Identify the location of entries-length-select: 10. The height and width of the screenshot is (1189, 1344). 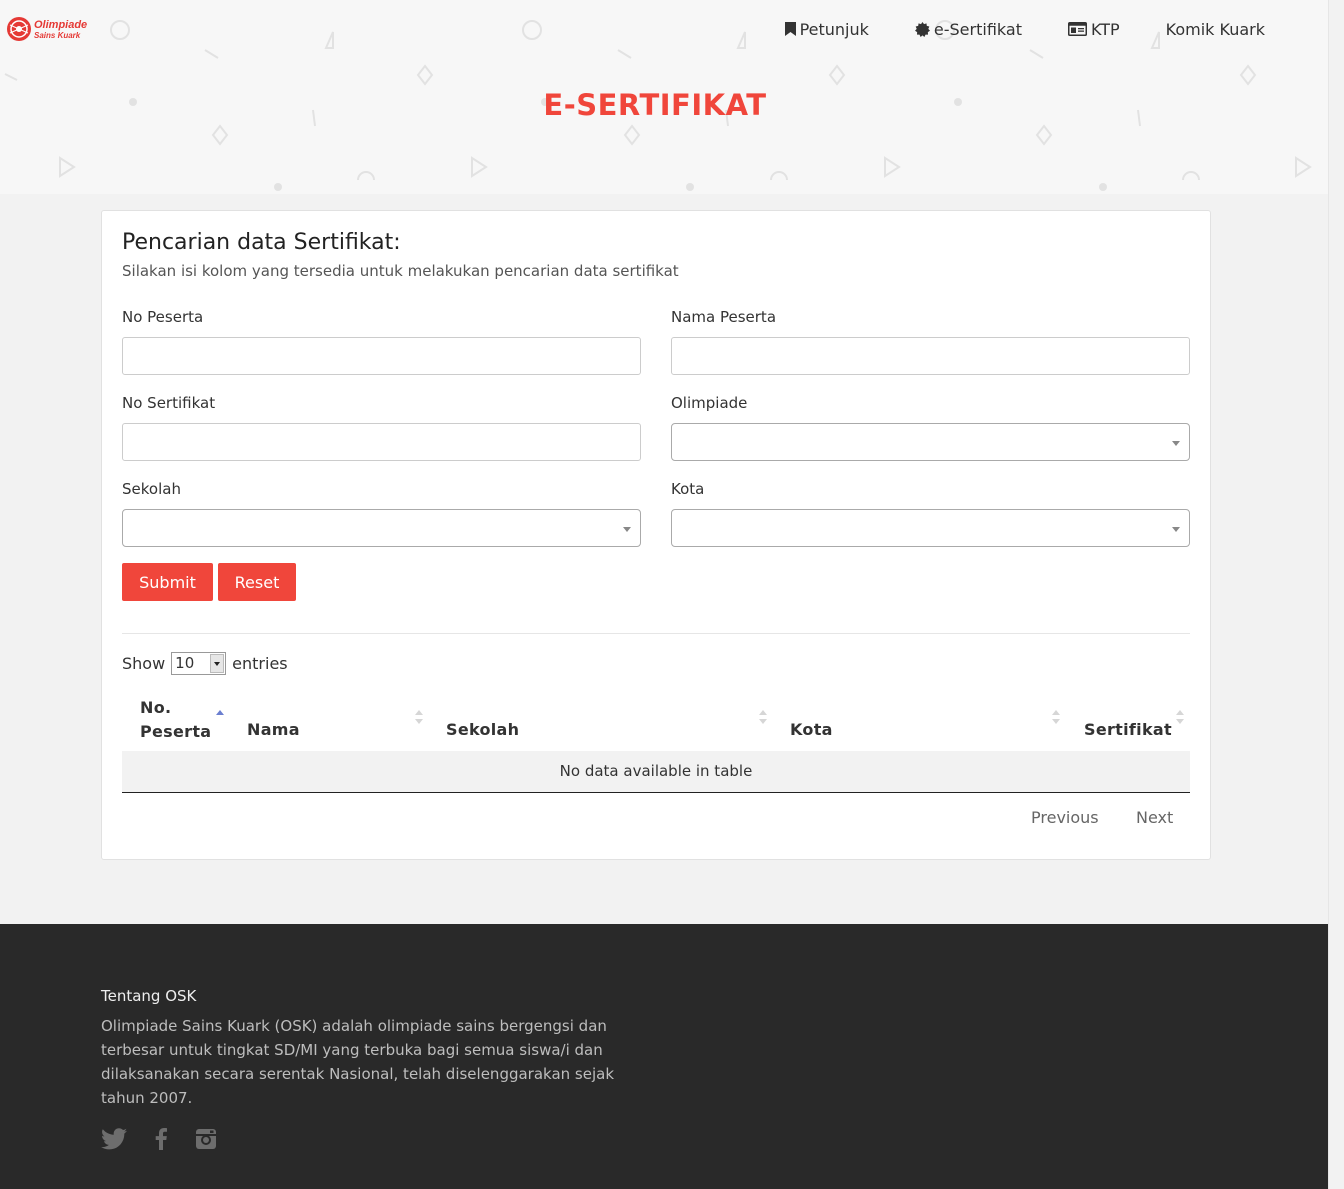
(199, 663).